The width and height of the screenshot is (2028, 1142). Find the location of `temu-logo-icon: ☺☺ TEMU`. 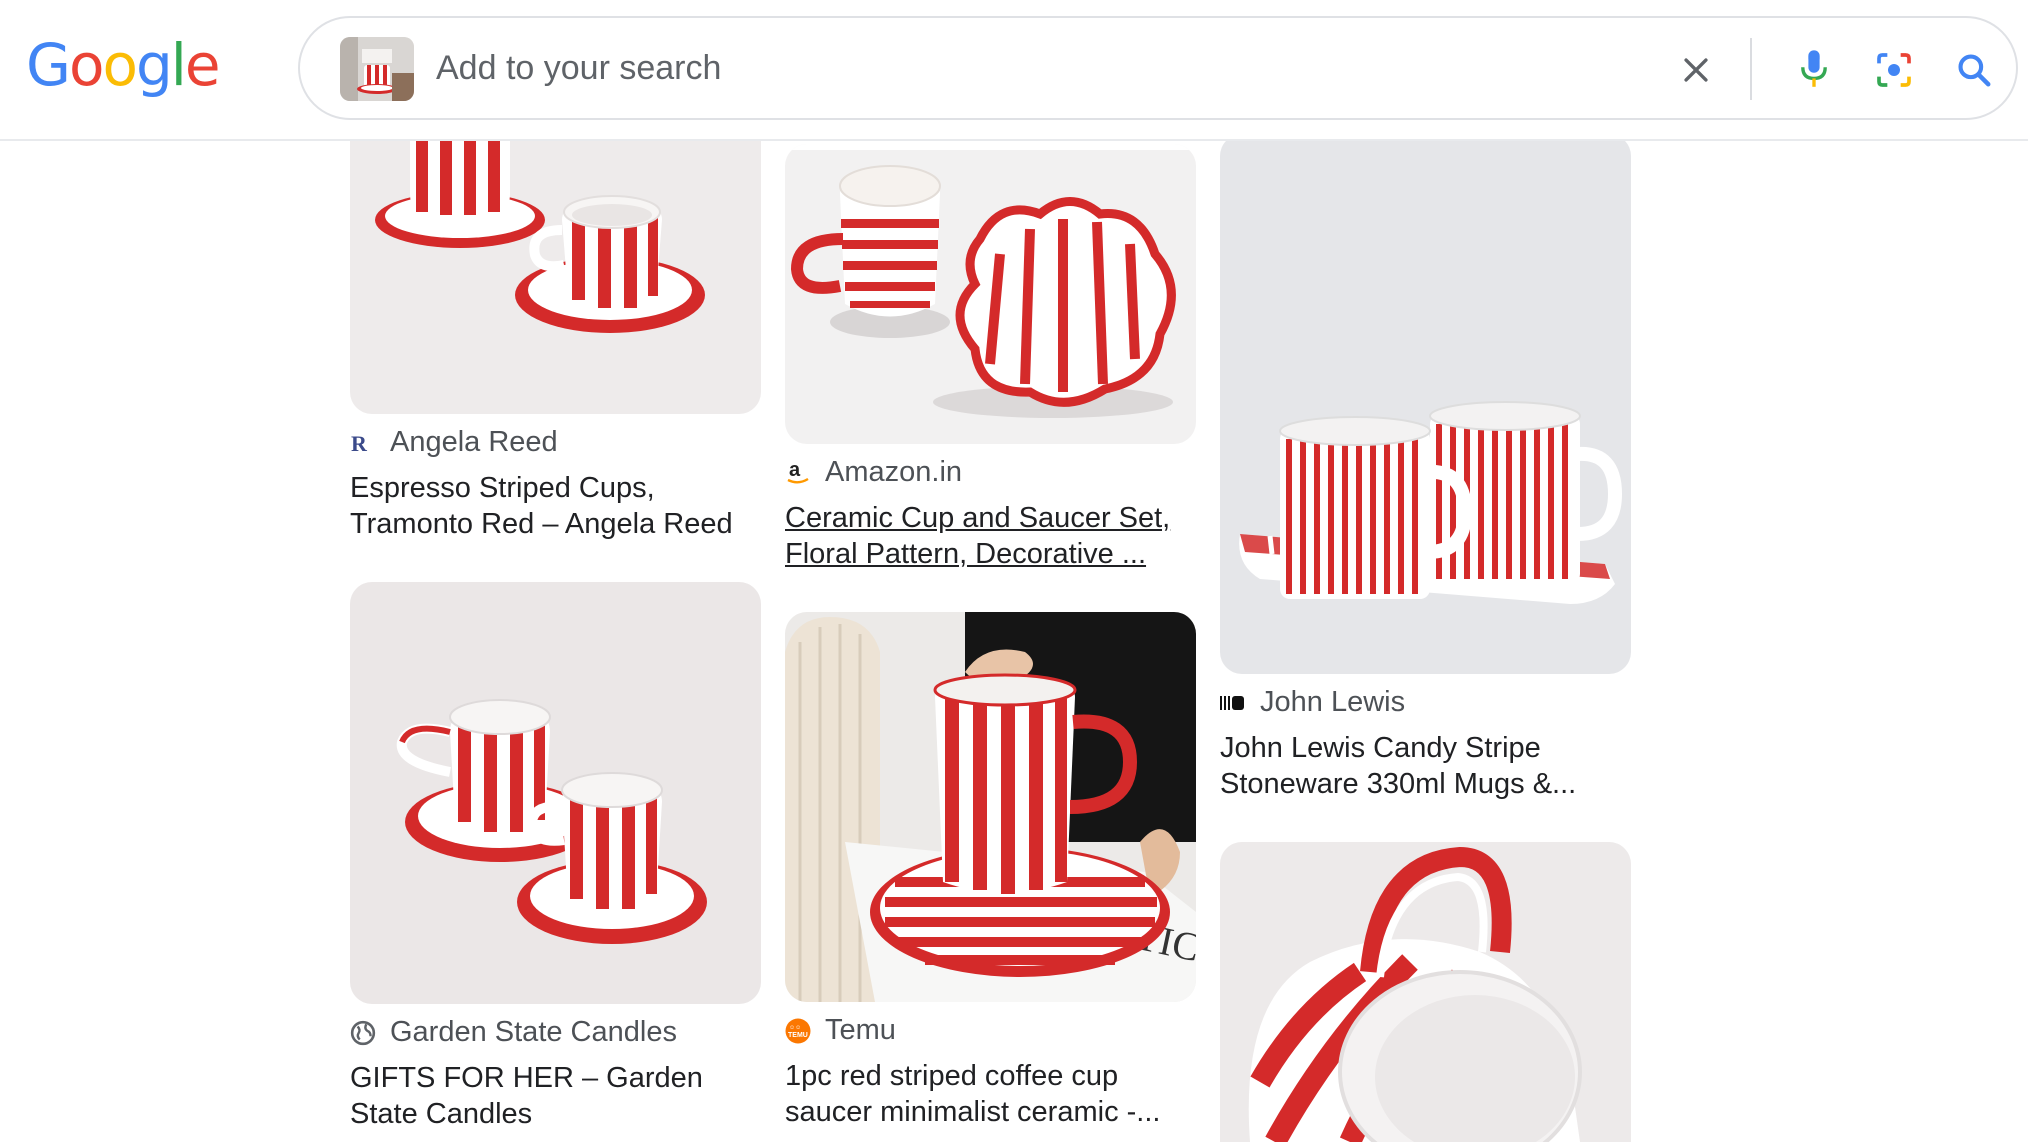

temu-logo-icon: ☺☺ TEMU is located at coordinates (798, 1031).